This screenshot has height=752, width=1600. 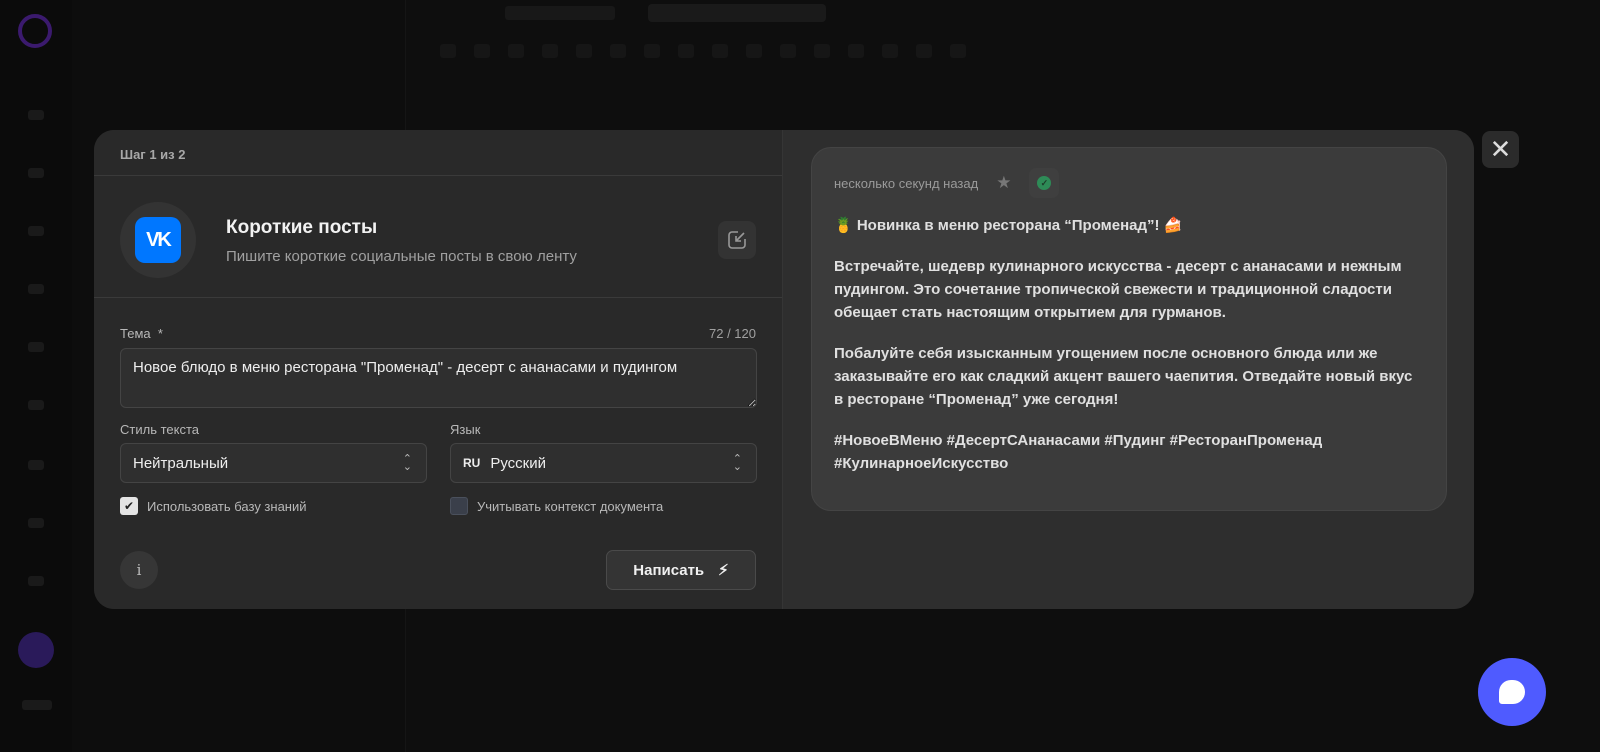 I want to click on document-context-checkbox: Учитывать контекст документа, so click(x=556, y=506).